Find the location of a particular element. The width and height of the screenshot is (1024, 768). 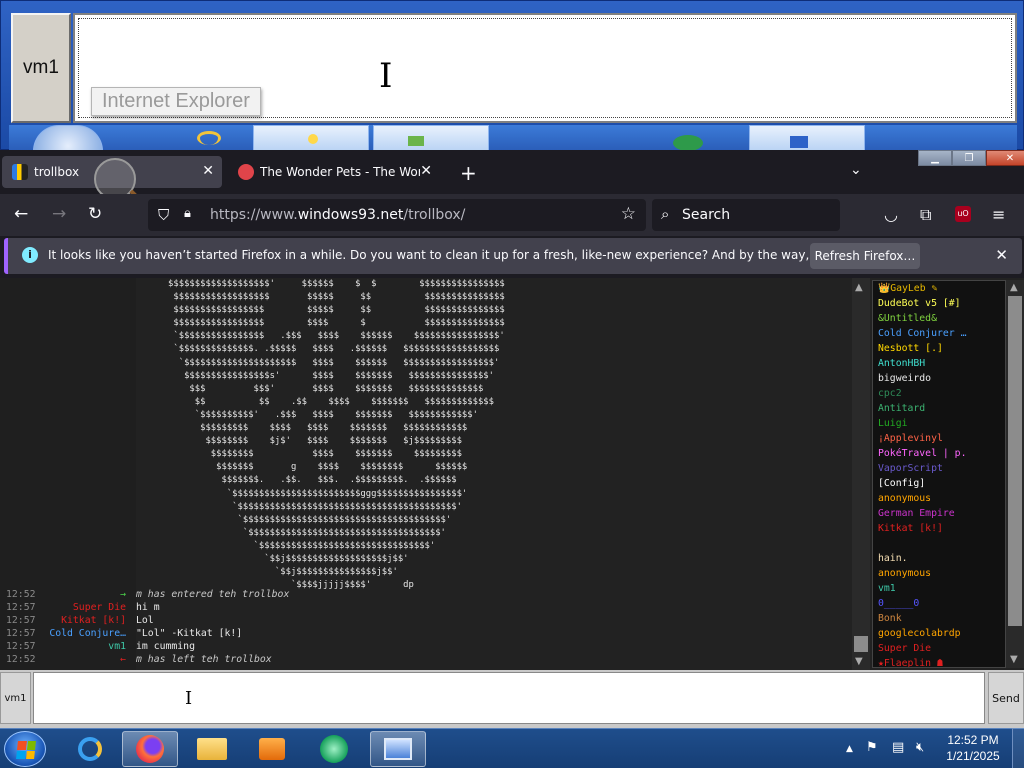

user-list-item: googlecolabrdp is located at coordinates (939, 633).